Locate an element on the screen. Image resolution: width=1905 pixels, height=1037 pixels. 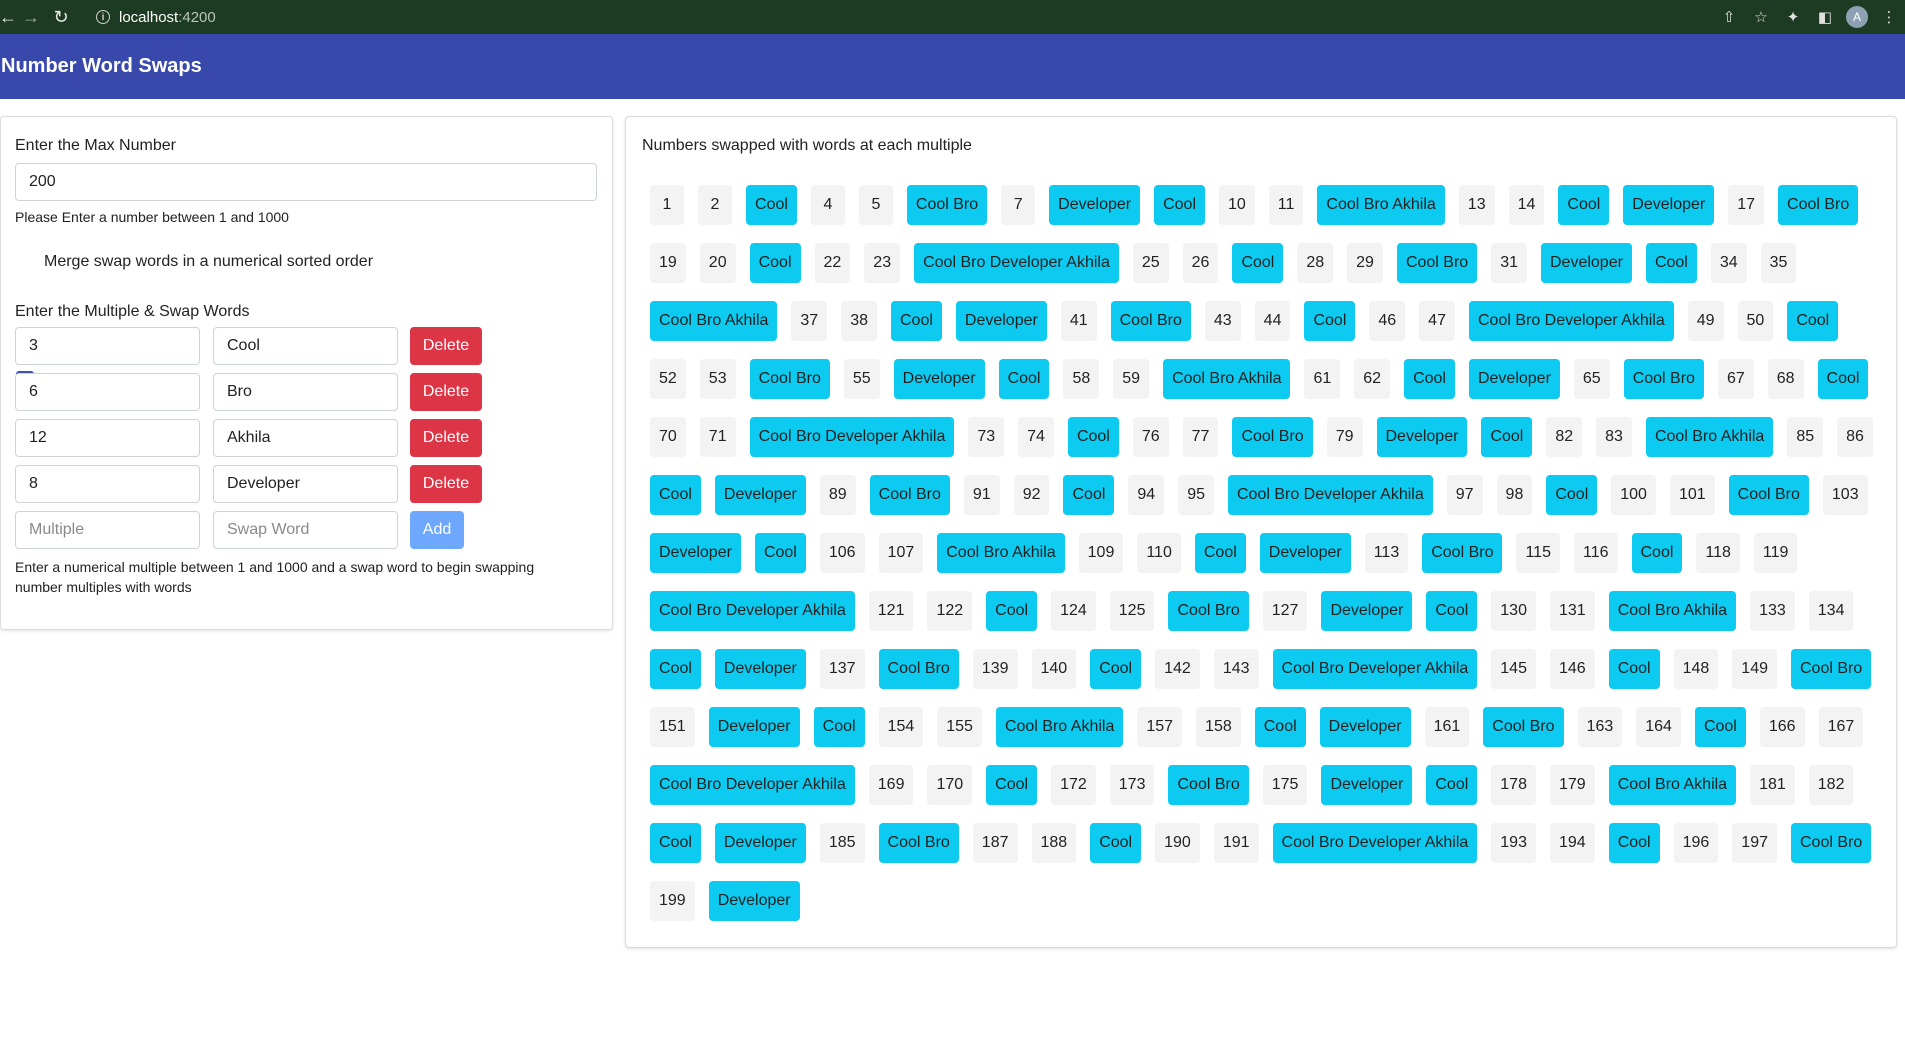
browser-toolbar: ← → ↻ i localhost:4200 ⇧ ☆ ✦ ◧ A ⋮ is located at coordinates (952, 17).